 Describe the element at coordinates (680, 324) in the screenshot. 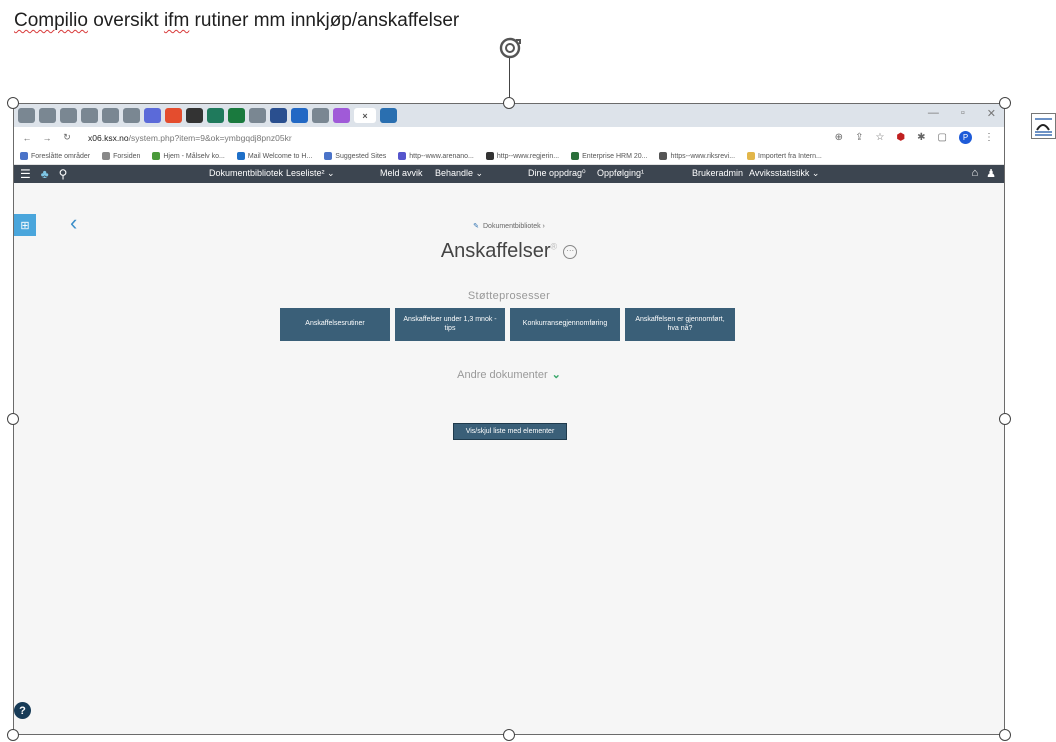

I see `tile-gjennomfort: Anskaffelsen er gjennomført, hva nå?` at that location.